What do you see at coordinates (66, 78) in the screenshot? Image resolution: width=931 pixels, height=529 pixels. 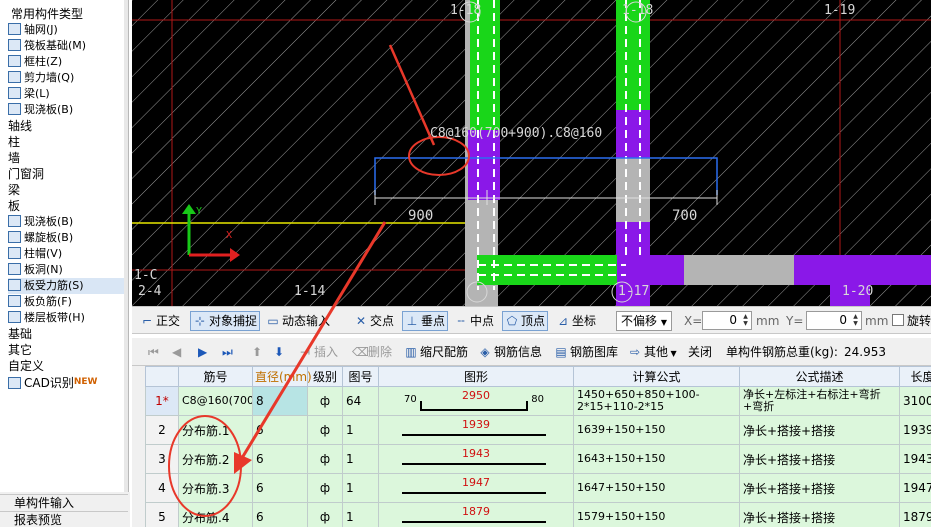 I see `tree-item: 剪力墙(Q)` at bounding box center [66, 78].